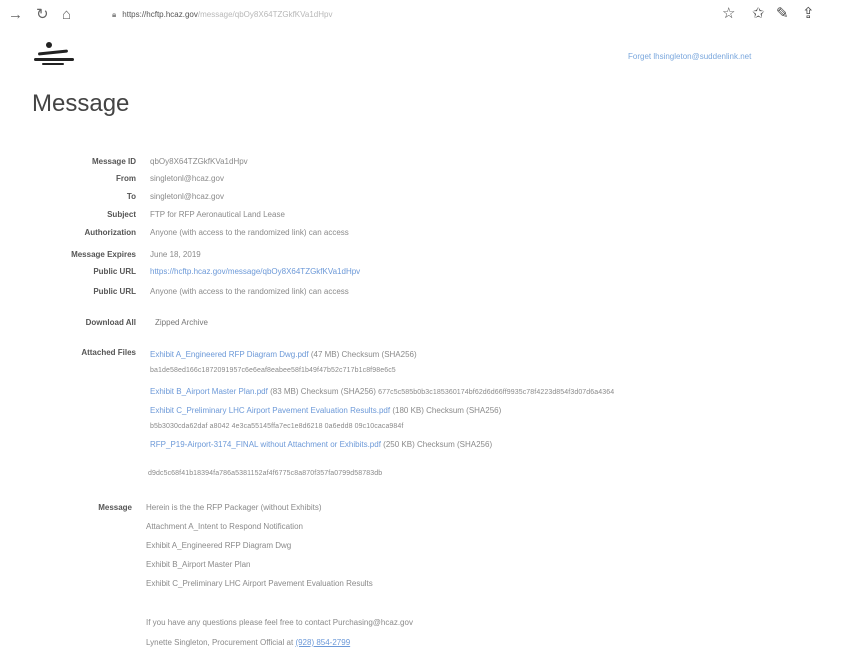  Describe the element at coordinates (689, 56) in the screenshot. I see `forget-user-link: Forget lhsingleton@suddenlink.net` at that location.